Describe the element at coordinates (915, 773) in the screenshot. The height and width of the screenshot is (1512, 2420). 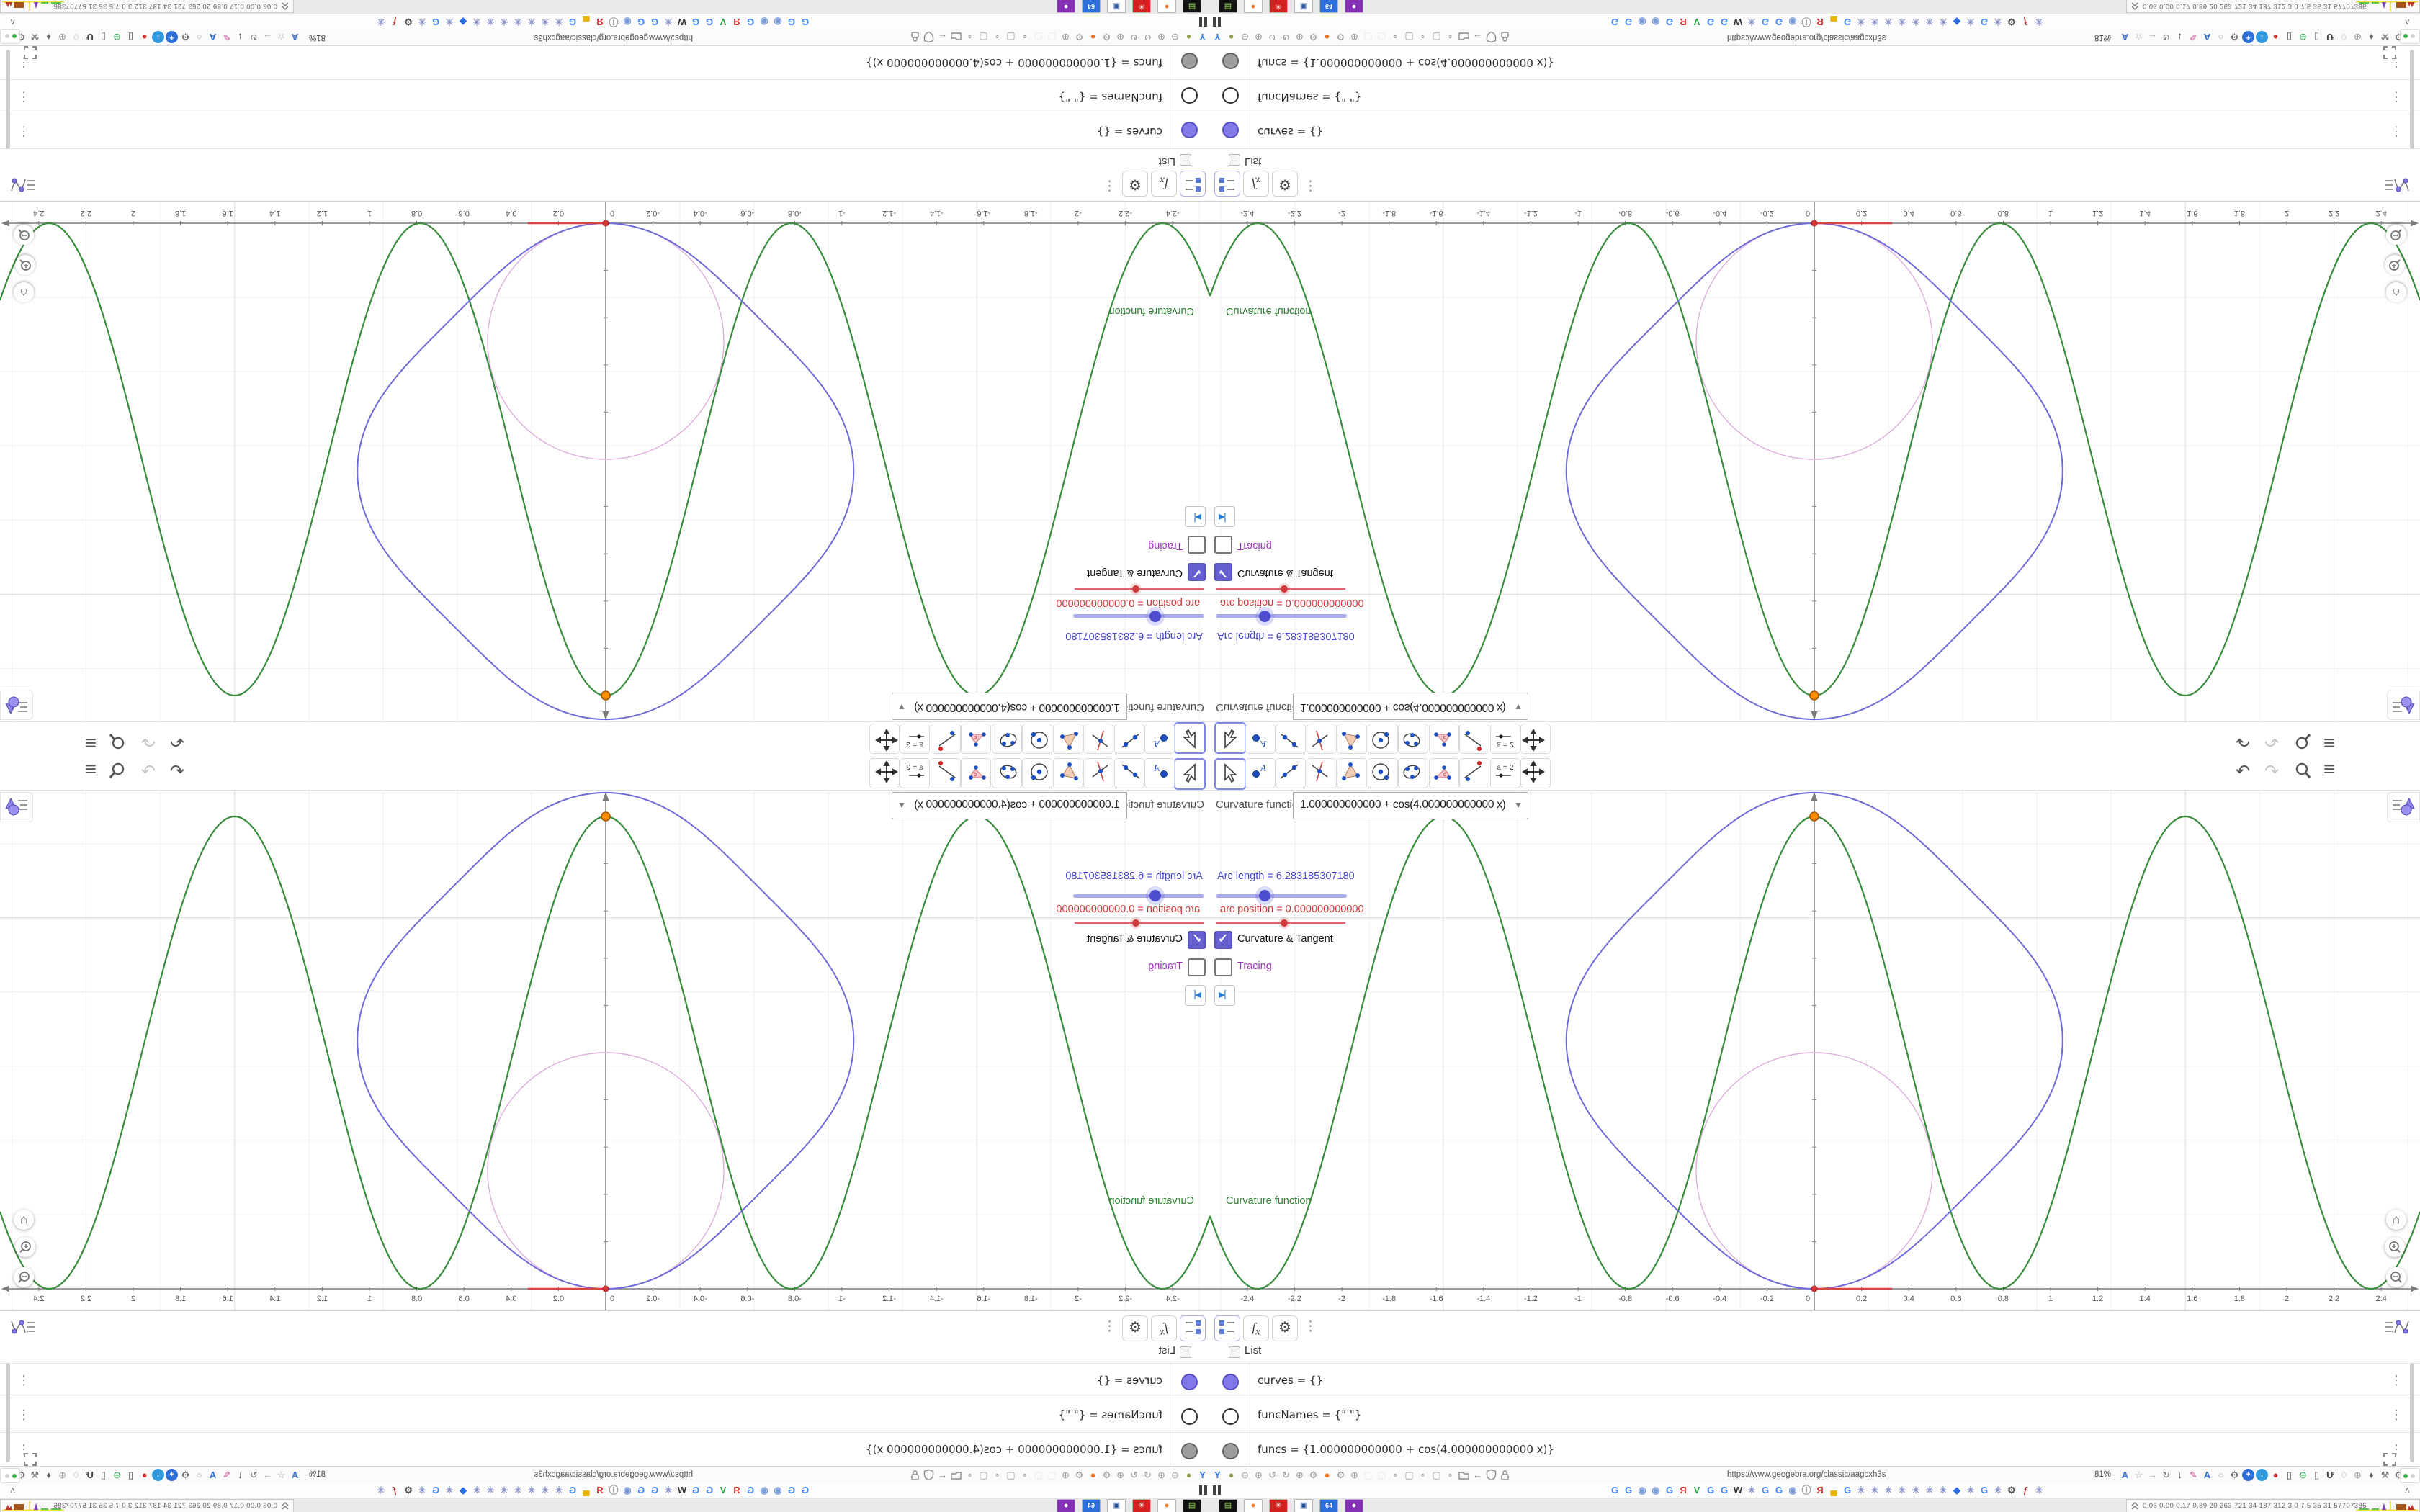
I see `tool-slider-button: a = 2` at that location.